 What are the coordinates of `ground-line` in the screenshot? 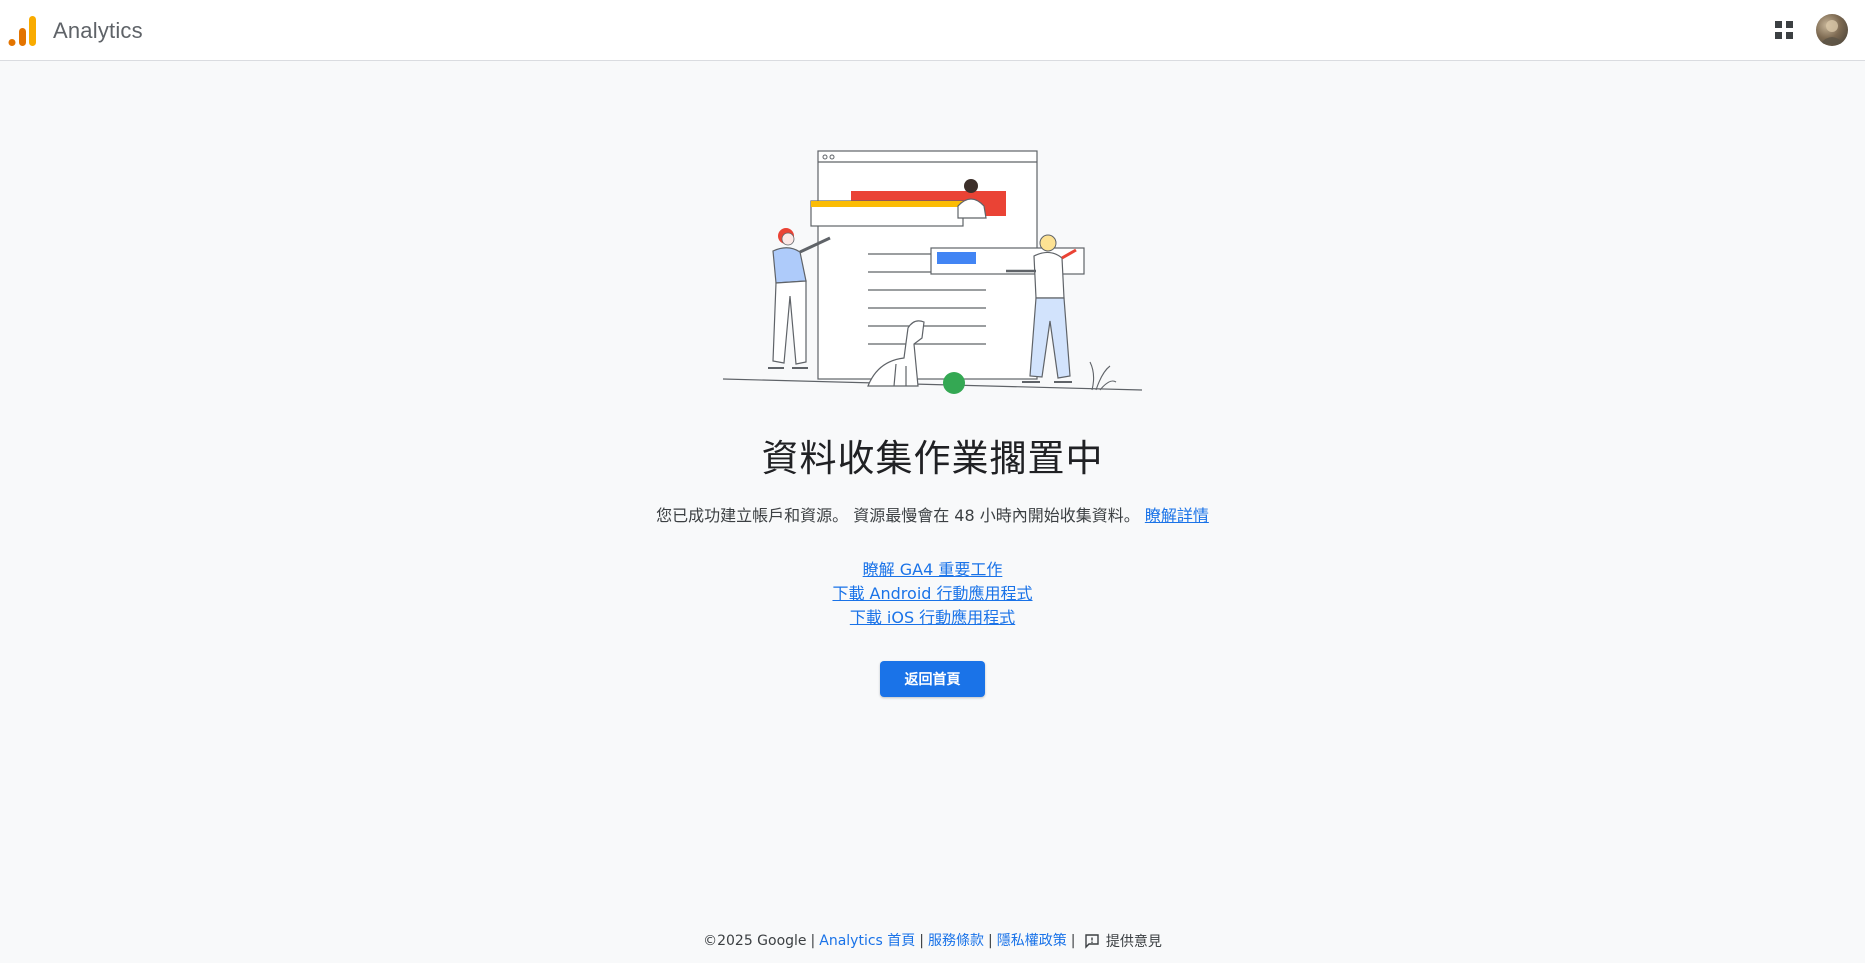 It's located at (932, 384).